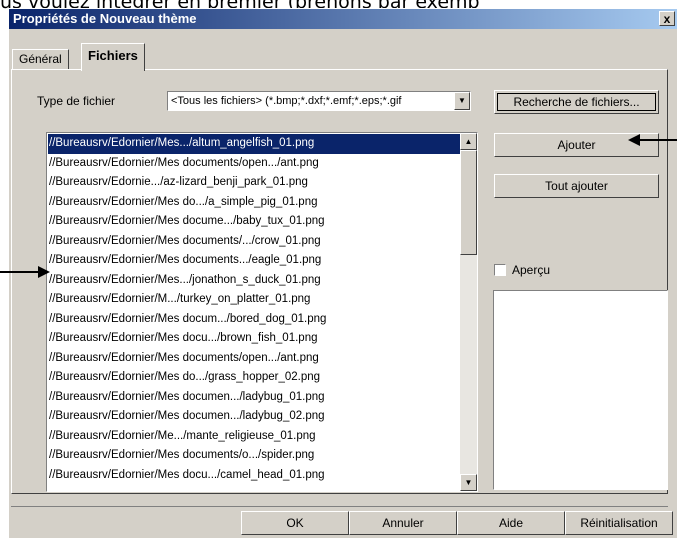 The width and height of the screenshot is (677, 538). Describe the element at coordinates (468, 312) in the screenshot. I see `file-list-scrollbar: ▲ ▼` at that location.